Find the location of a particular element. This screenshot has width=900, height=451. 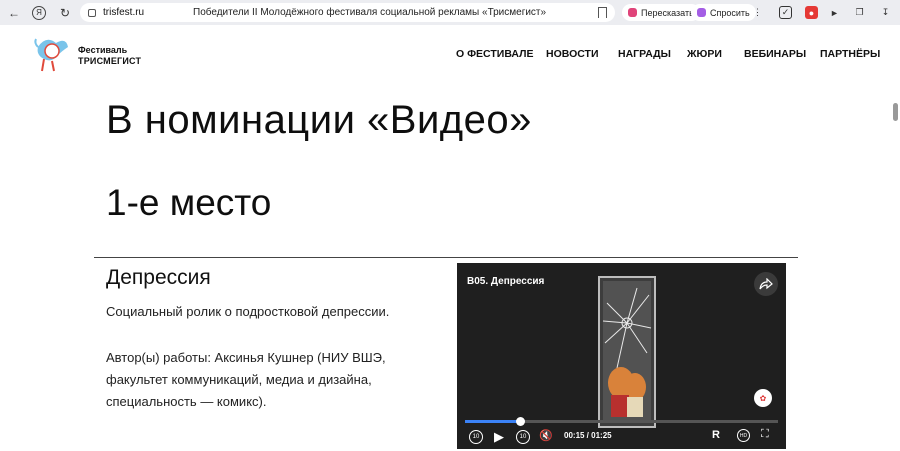

retell-icon is located at coordinates (632, 12).